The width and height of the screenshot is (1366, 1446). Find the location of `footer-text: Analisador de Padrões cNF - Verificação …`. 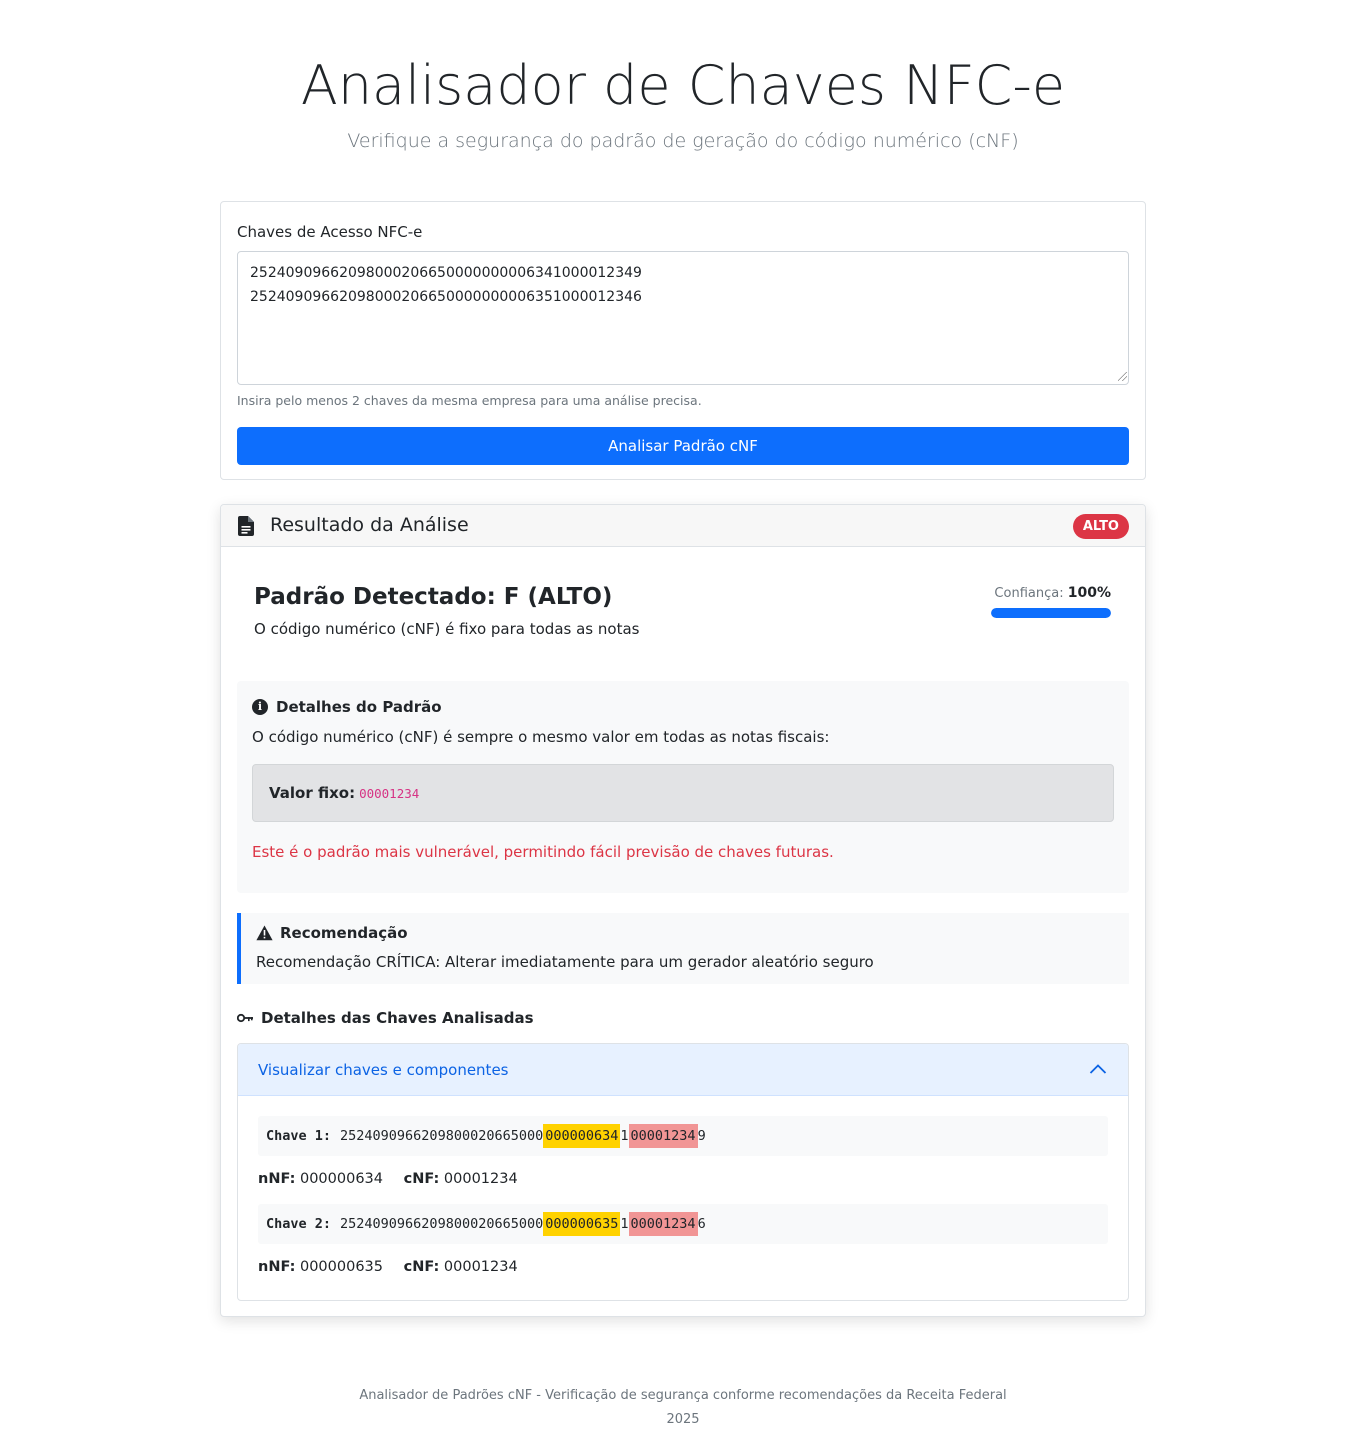

footer-text: Analisador de Padrões cNF - Verificação … is located at coordinates (683, 1395).